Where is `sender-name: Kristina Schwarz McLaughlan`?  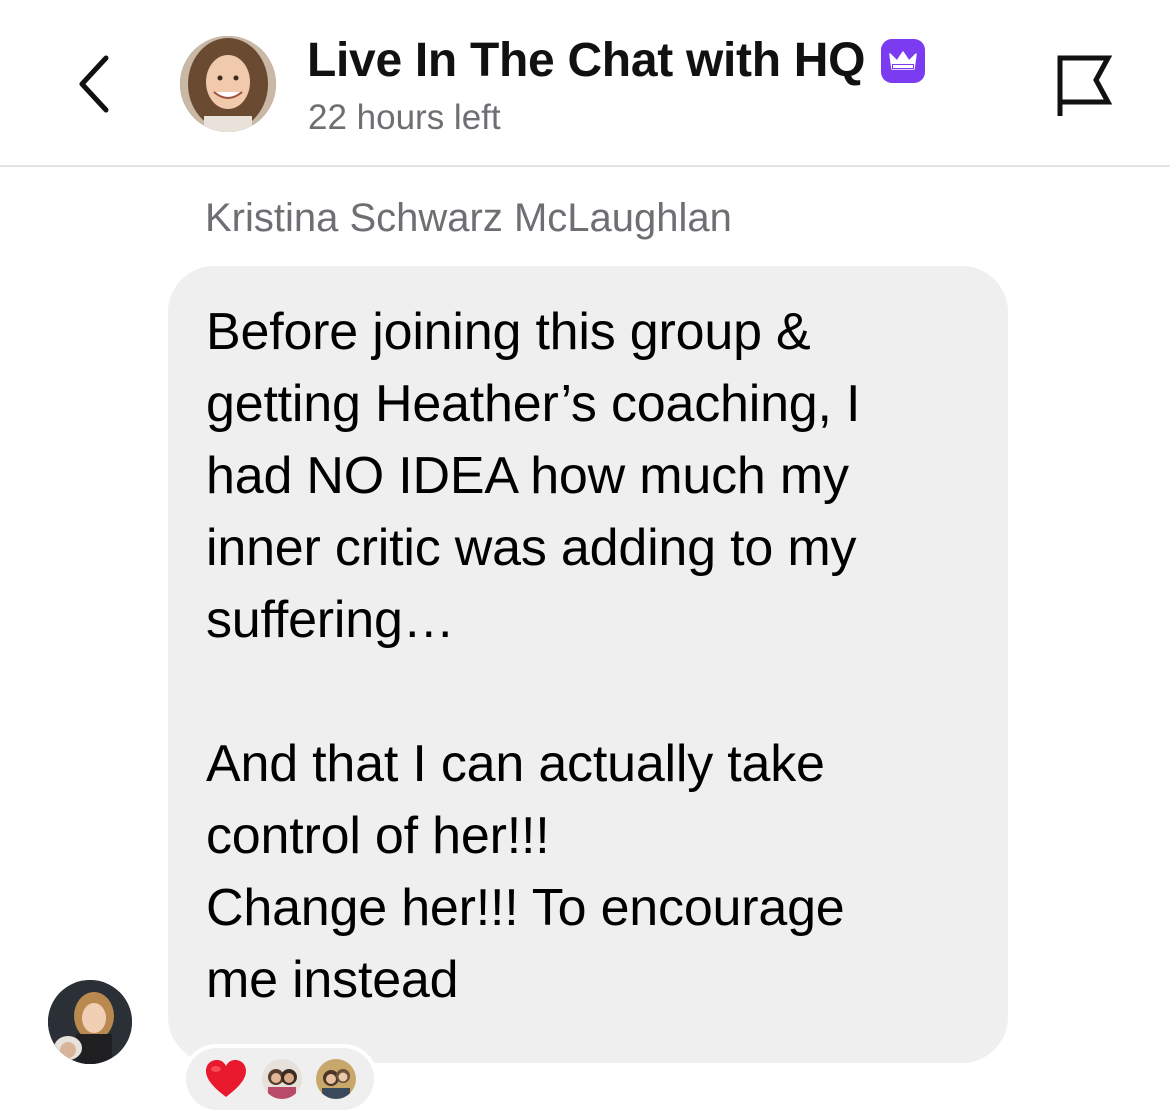
sender-name: Kristina Schwarz McLaughlan is located at coordinates (468, 218).